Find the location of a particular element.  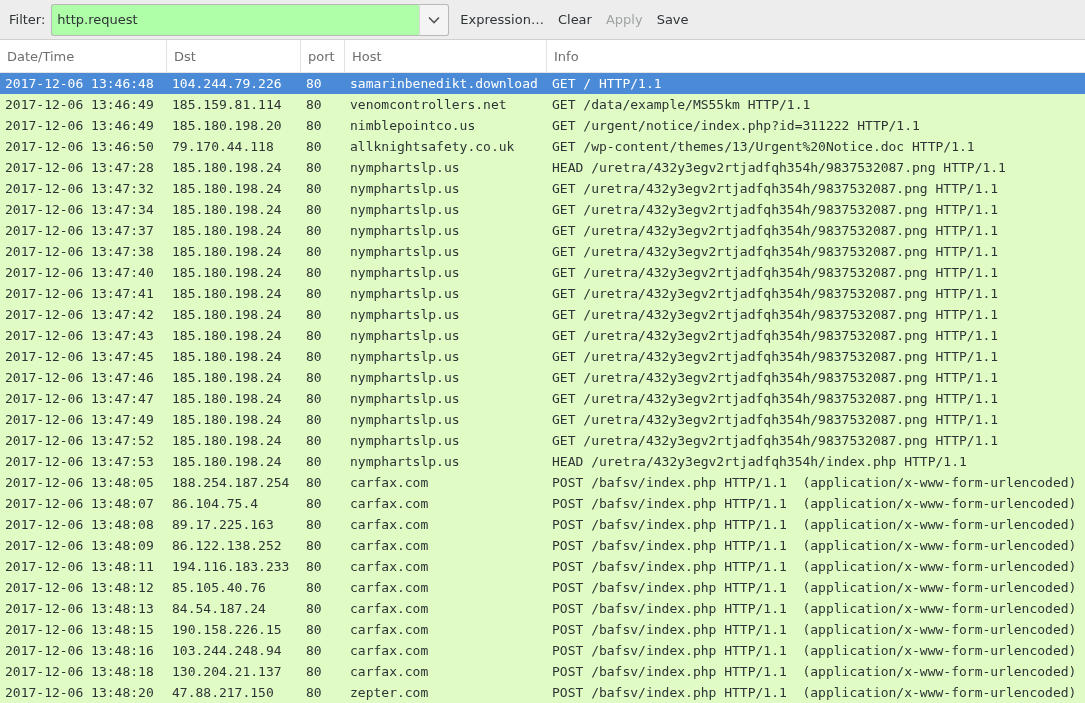

filter-label: Filter: is located at coordinates (27, 19).